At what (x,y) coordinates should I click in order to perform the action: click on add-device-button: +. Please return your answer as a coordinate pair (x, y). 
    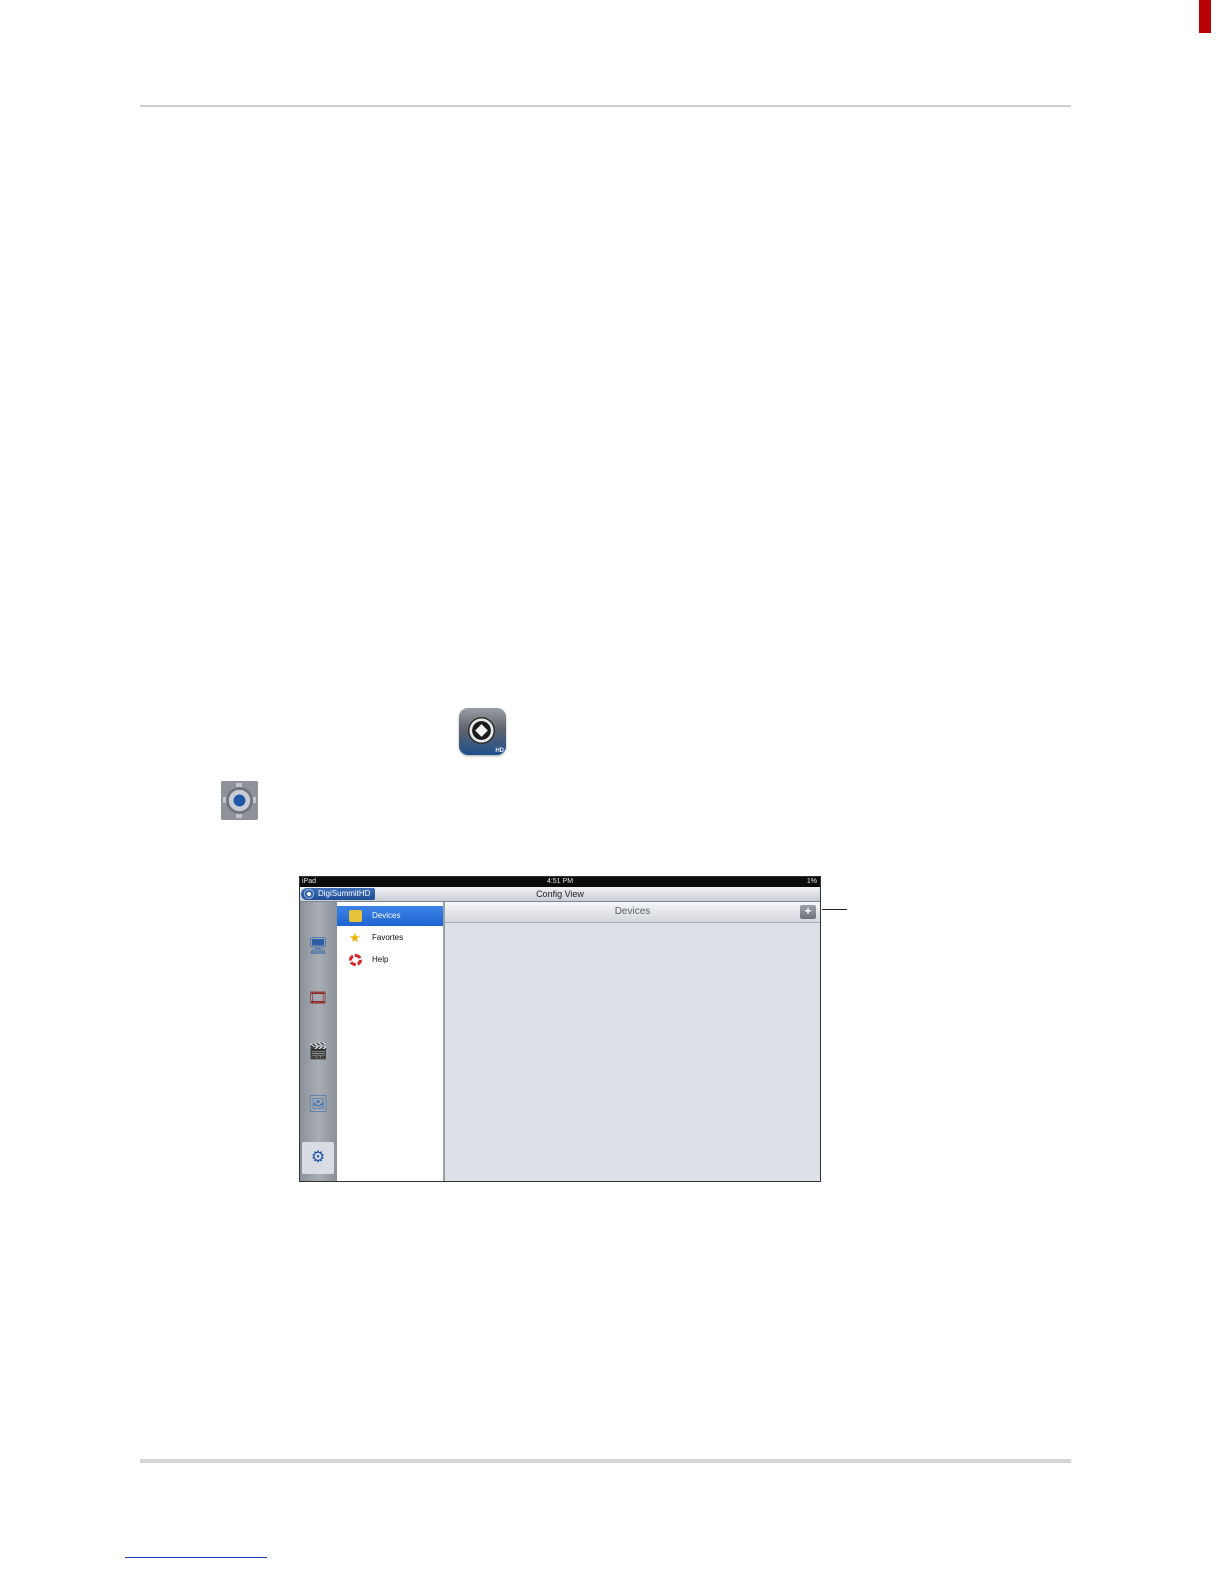
    Looking at the image, I should click on (808, 912).